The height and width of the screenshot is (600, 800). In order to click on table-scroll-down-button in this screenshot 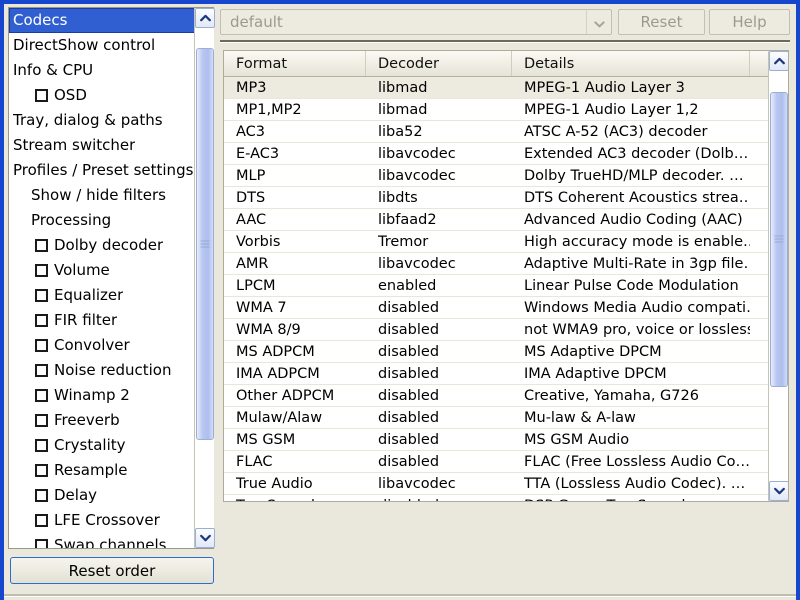, I will do `click(778, 491)`.